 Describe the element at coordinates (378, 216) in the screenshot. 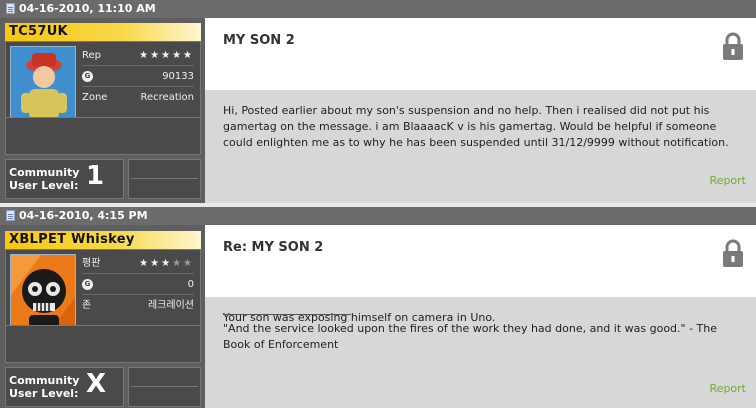

I see `post-date-bar: 04-16-2010, 4:15 PM` at that location.